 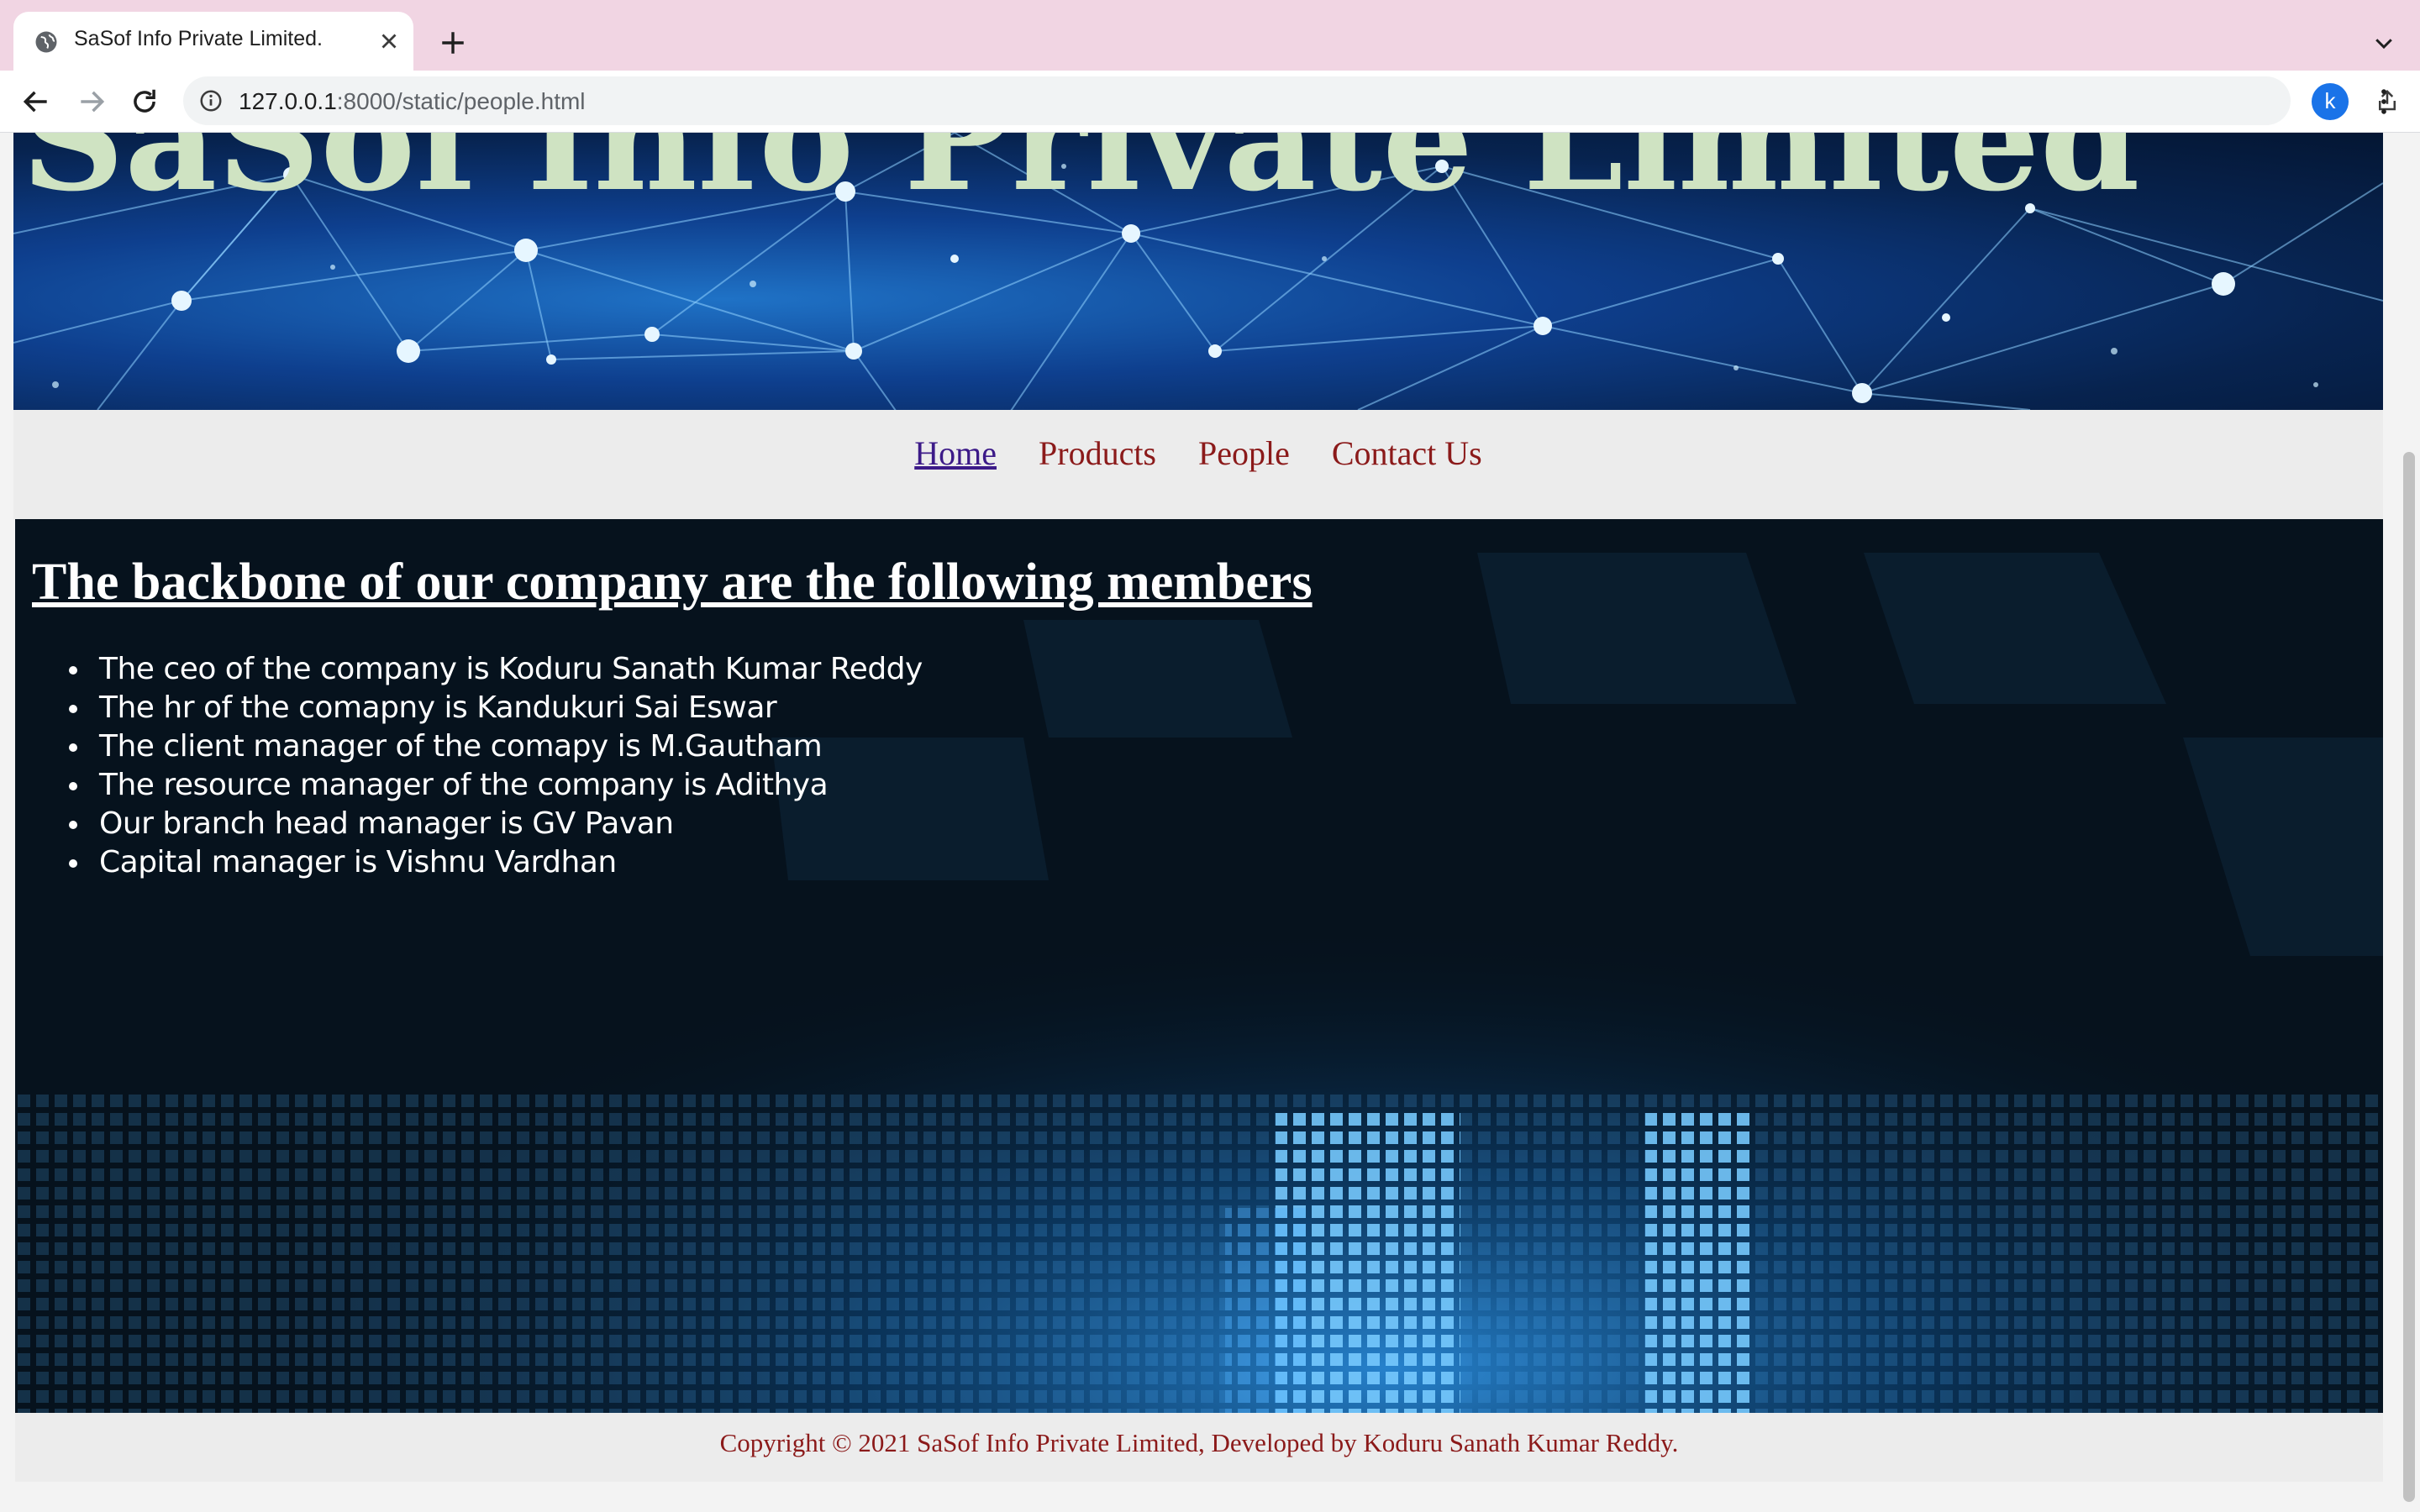 I want to click on url-text: 127.0.0.1:8000/static/people.html, so click(x=412, y=101).